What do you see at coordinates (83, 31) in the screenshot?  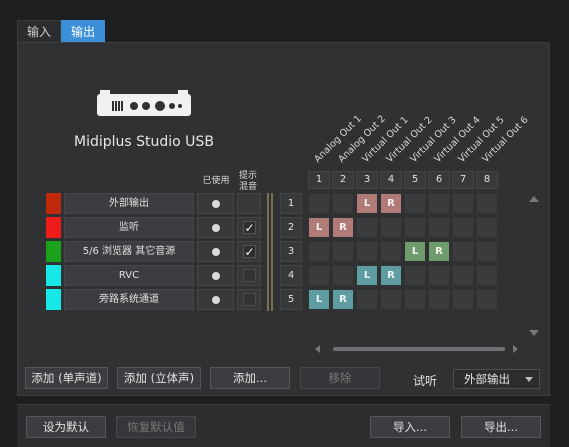 I see `tab-output: 输出` at bounding box center [83, 31].